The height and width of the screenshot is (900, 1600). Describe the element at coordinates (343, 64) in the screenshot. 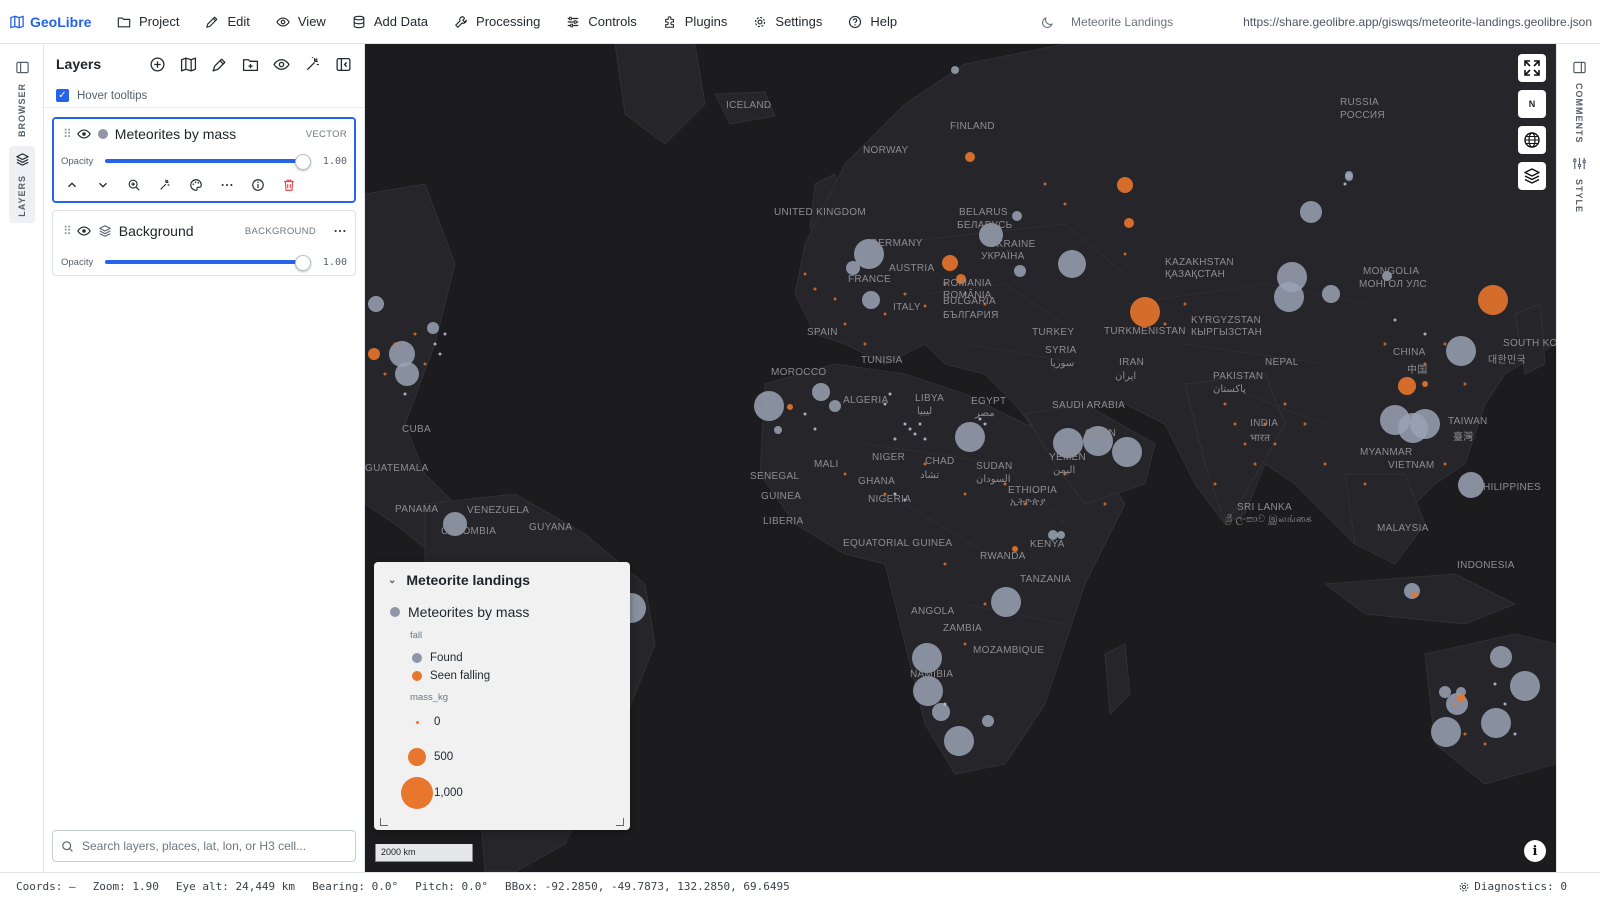

I see `collapse-panel-icon` at that location.